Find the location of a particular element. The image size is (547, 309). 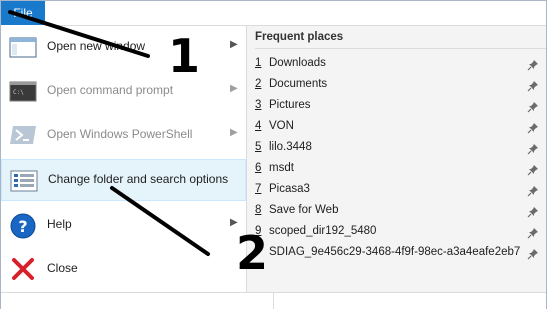

frequent-place-item: 1 Downloads is located at coordinates (397, 64).